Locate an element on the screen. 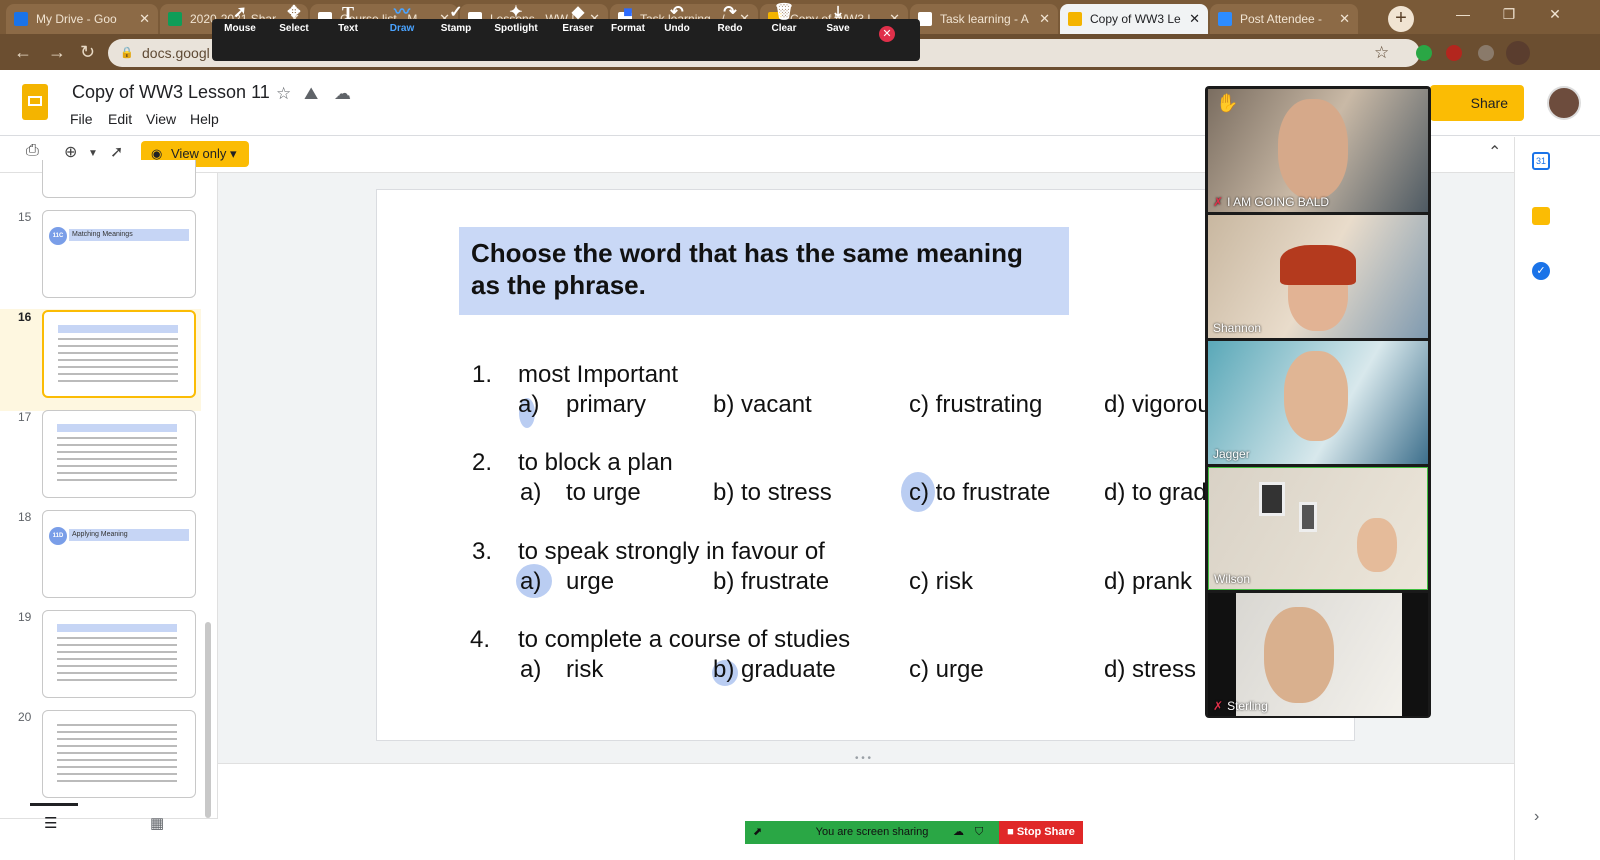 This screenshot has width=1600, height=860. video-tile-active-speaker: Wilson is located at coordinates (1318, 528).